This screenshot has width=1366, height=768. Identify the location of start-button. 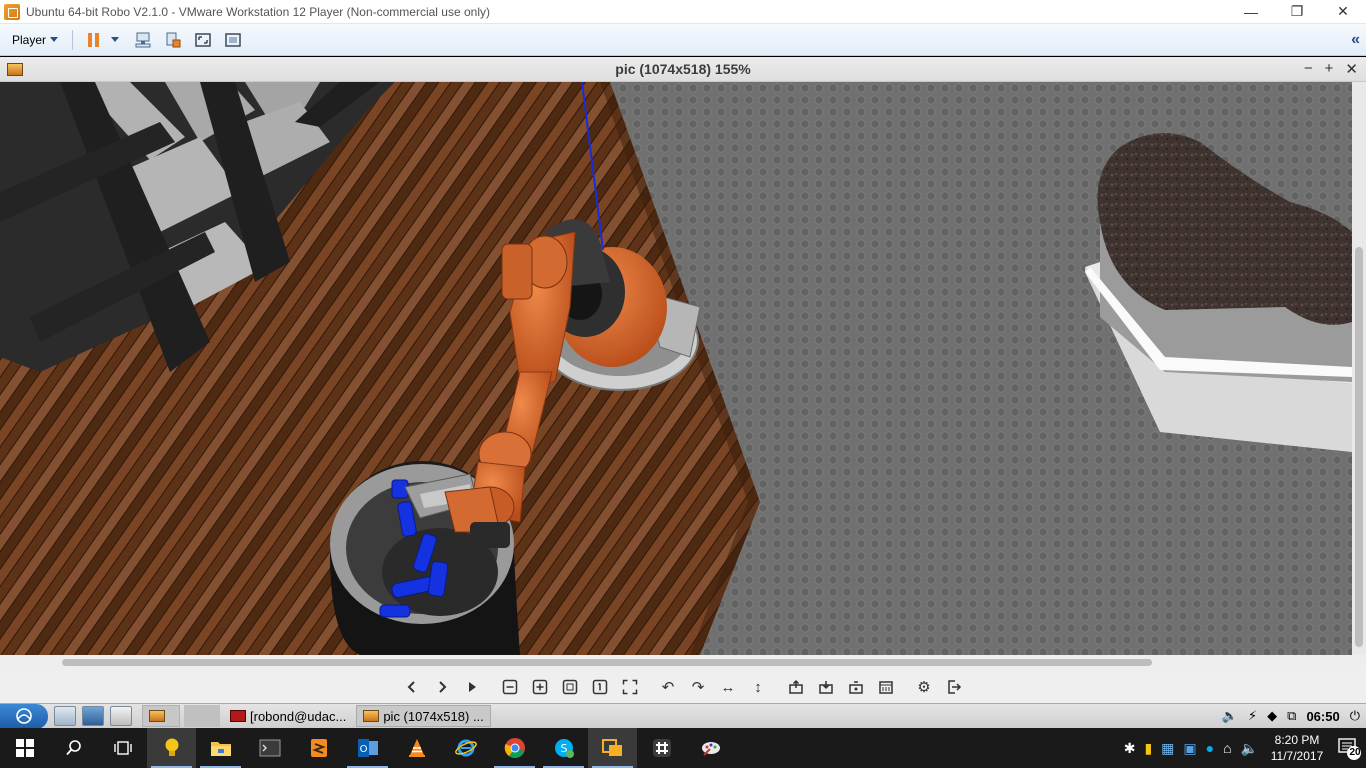
(24, 748).